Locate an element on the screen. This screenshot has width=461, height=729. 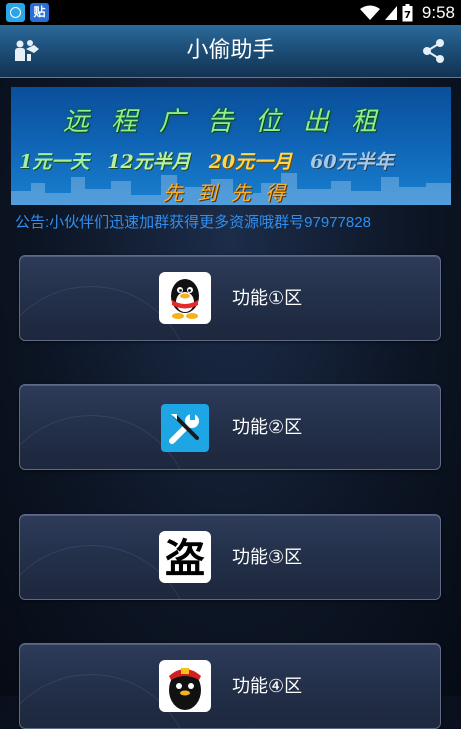
signal-icon is located at coordinates (390, 12).